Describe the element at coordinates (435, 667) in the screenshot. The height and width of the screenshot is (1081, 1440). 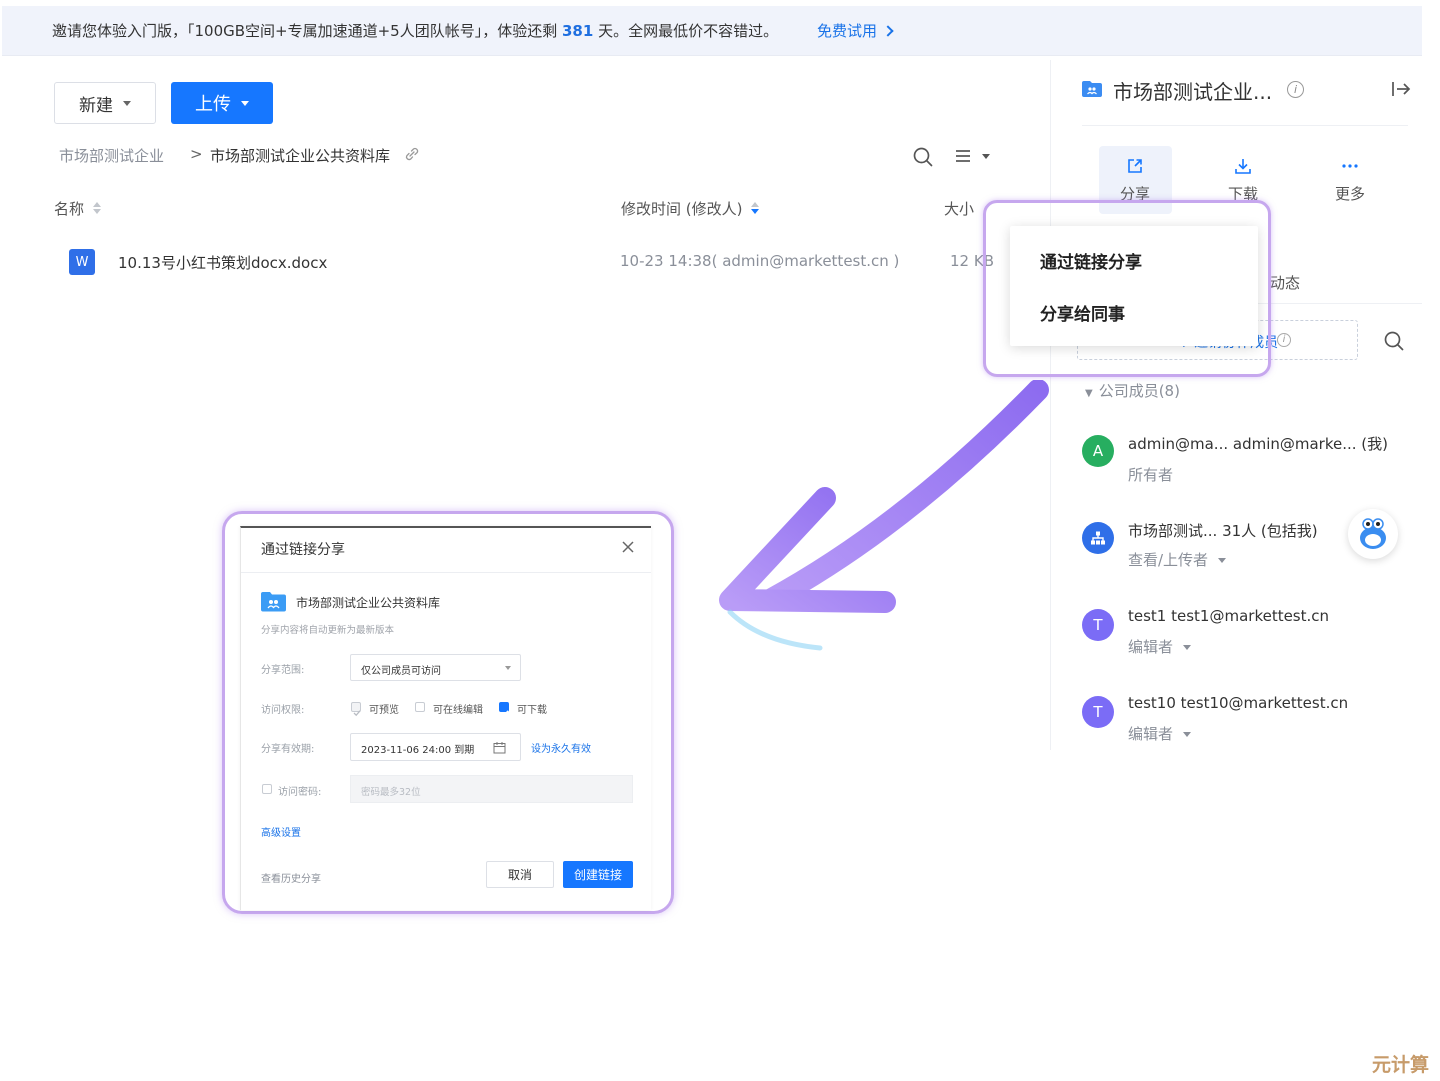
I see `scope-select: 仅公司成员可访问` at that location.